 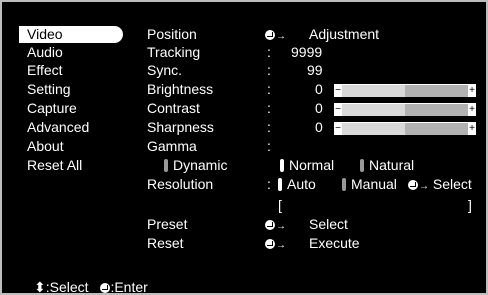 I want to click on menu-item-reset-all: Reset All, so click(x=53, y=165).